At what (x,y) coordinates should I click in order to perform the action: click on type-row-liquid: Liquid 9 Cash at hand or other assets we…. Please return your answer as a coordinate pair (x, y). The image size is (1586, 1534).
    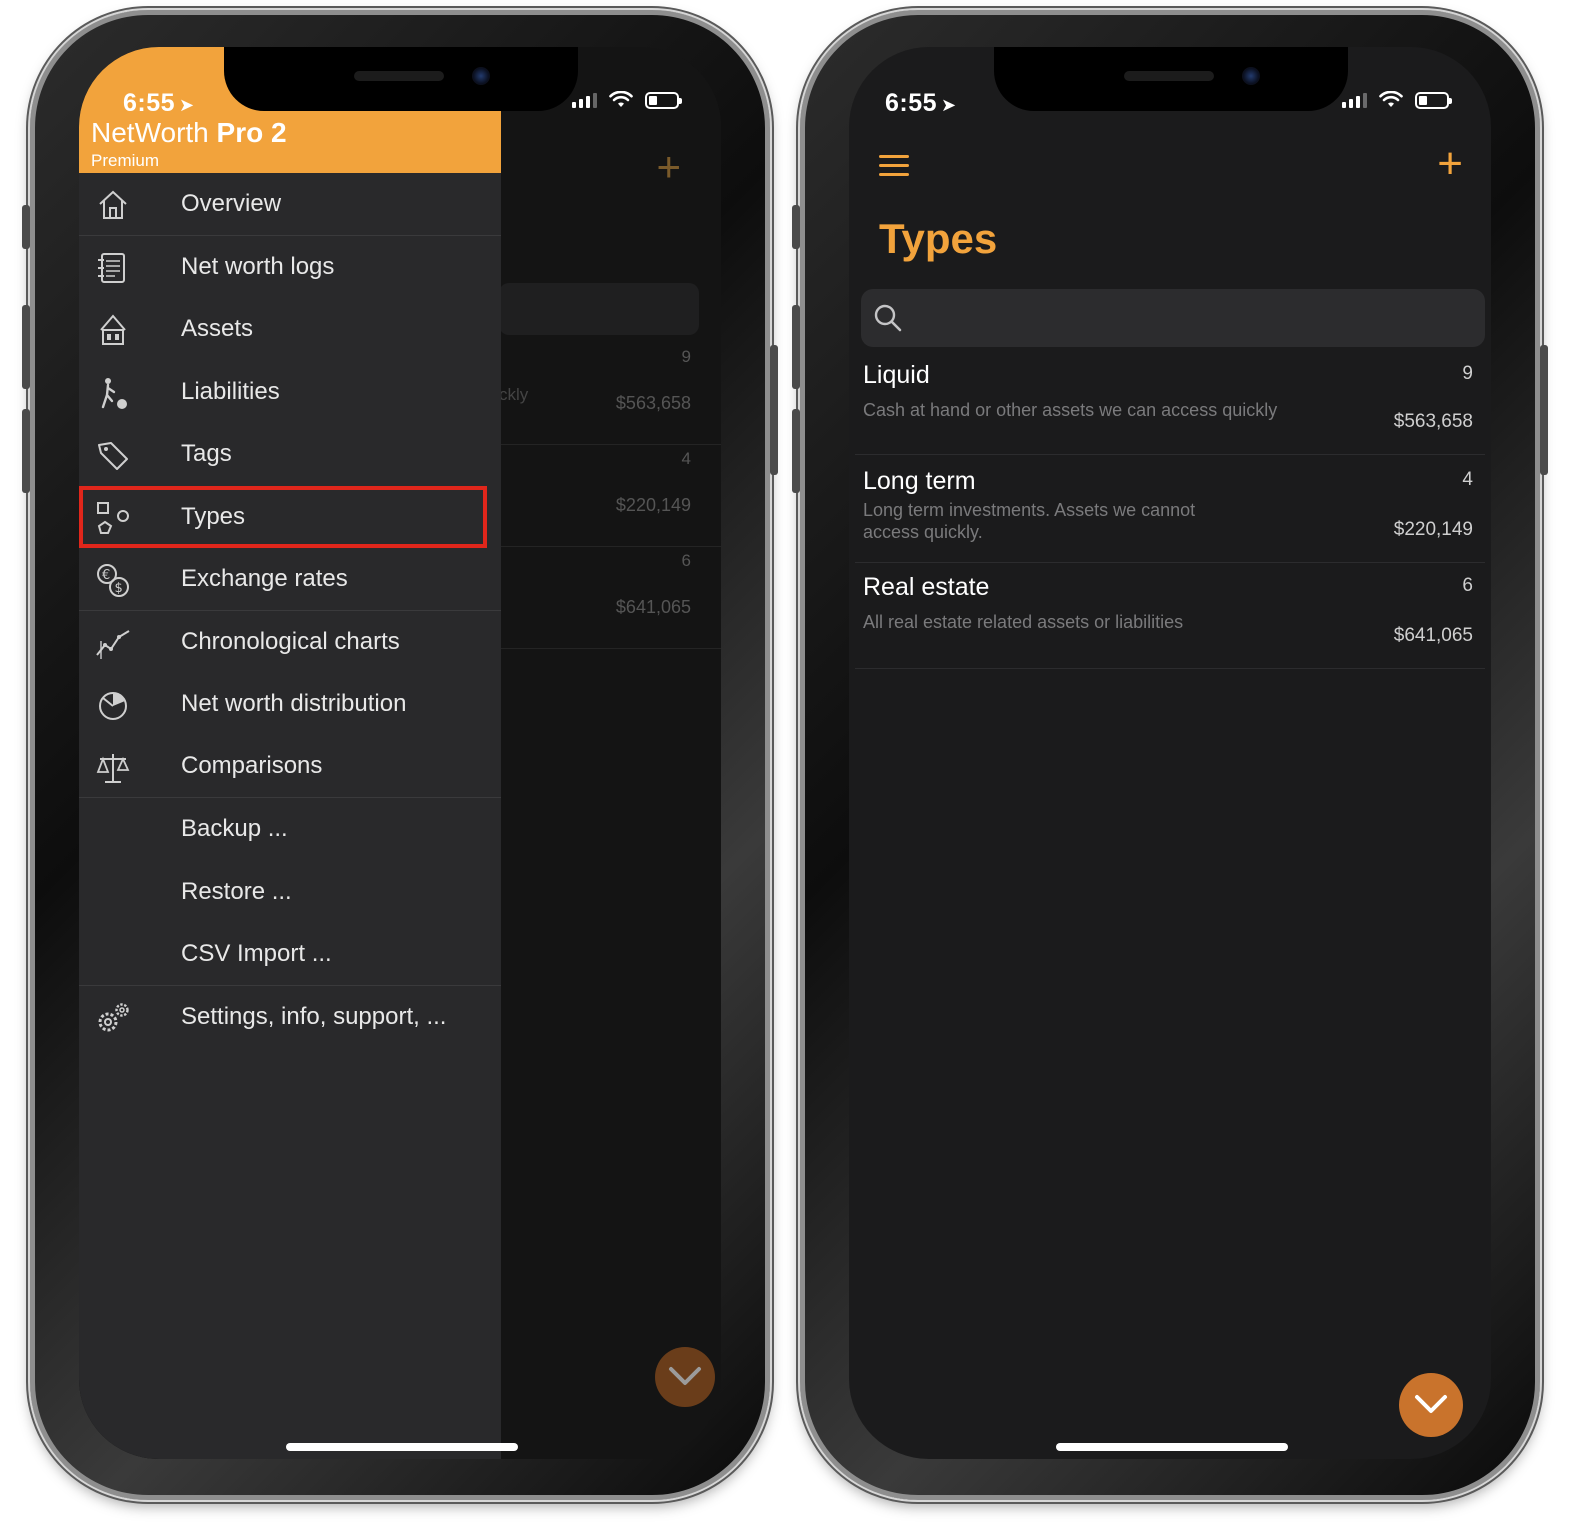
    Looking at the image, I should click on (1170, 404).